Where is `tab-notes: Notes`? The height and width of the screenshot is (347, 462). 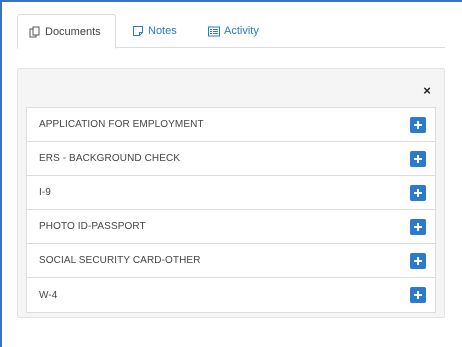
tab-notes: Notes is located at coordinates (154, 31).